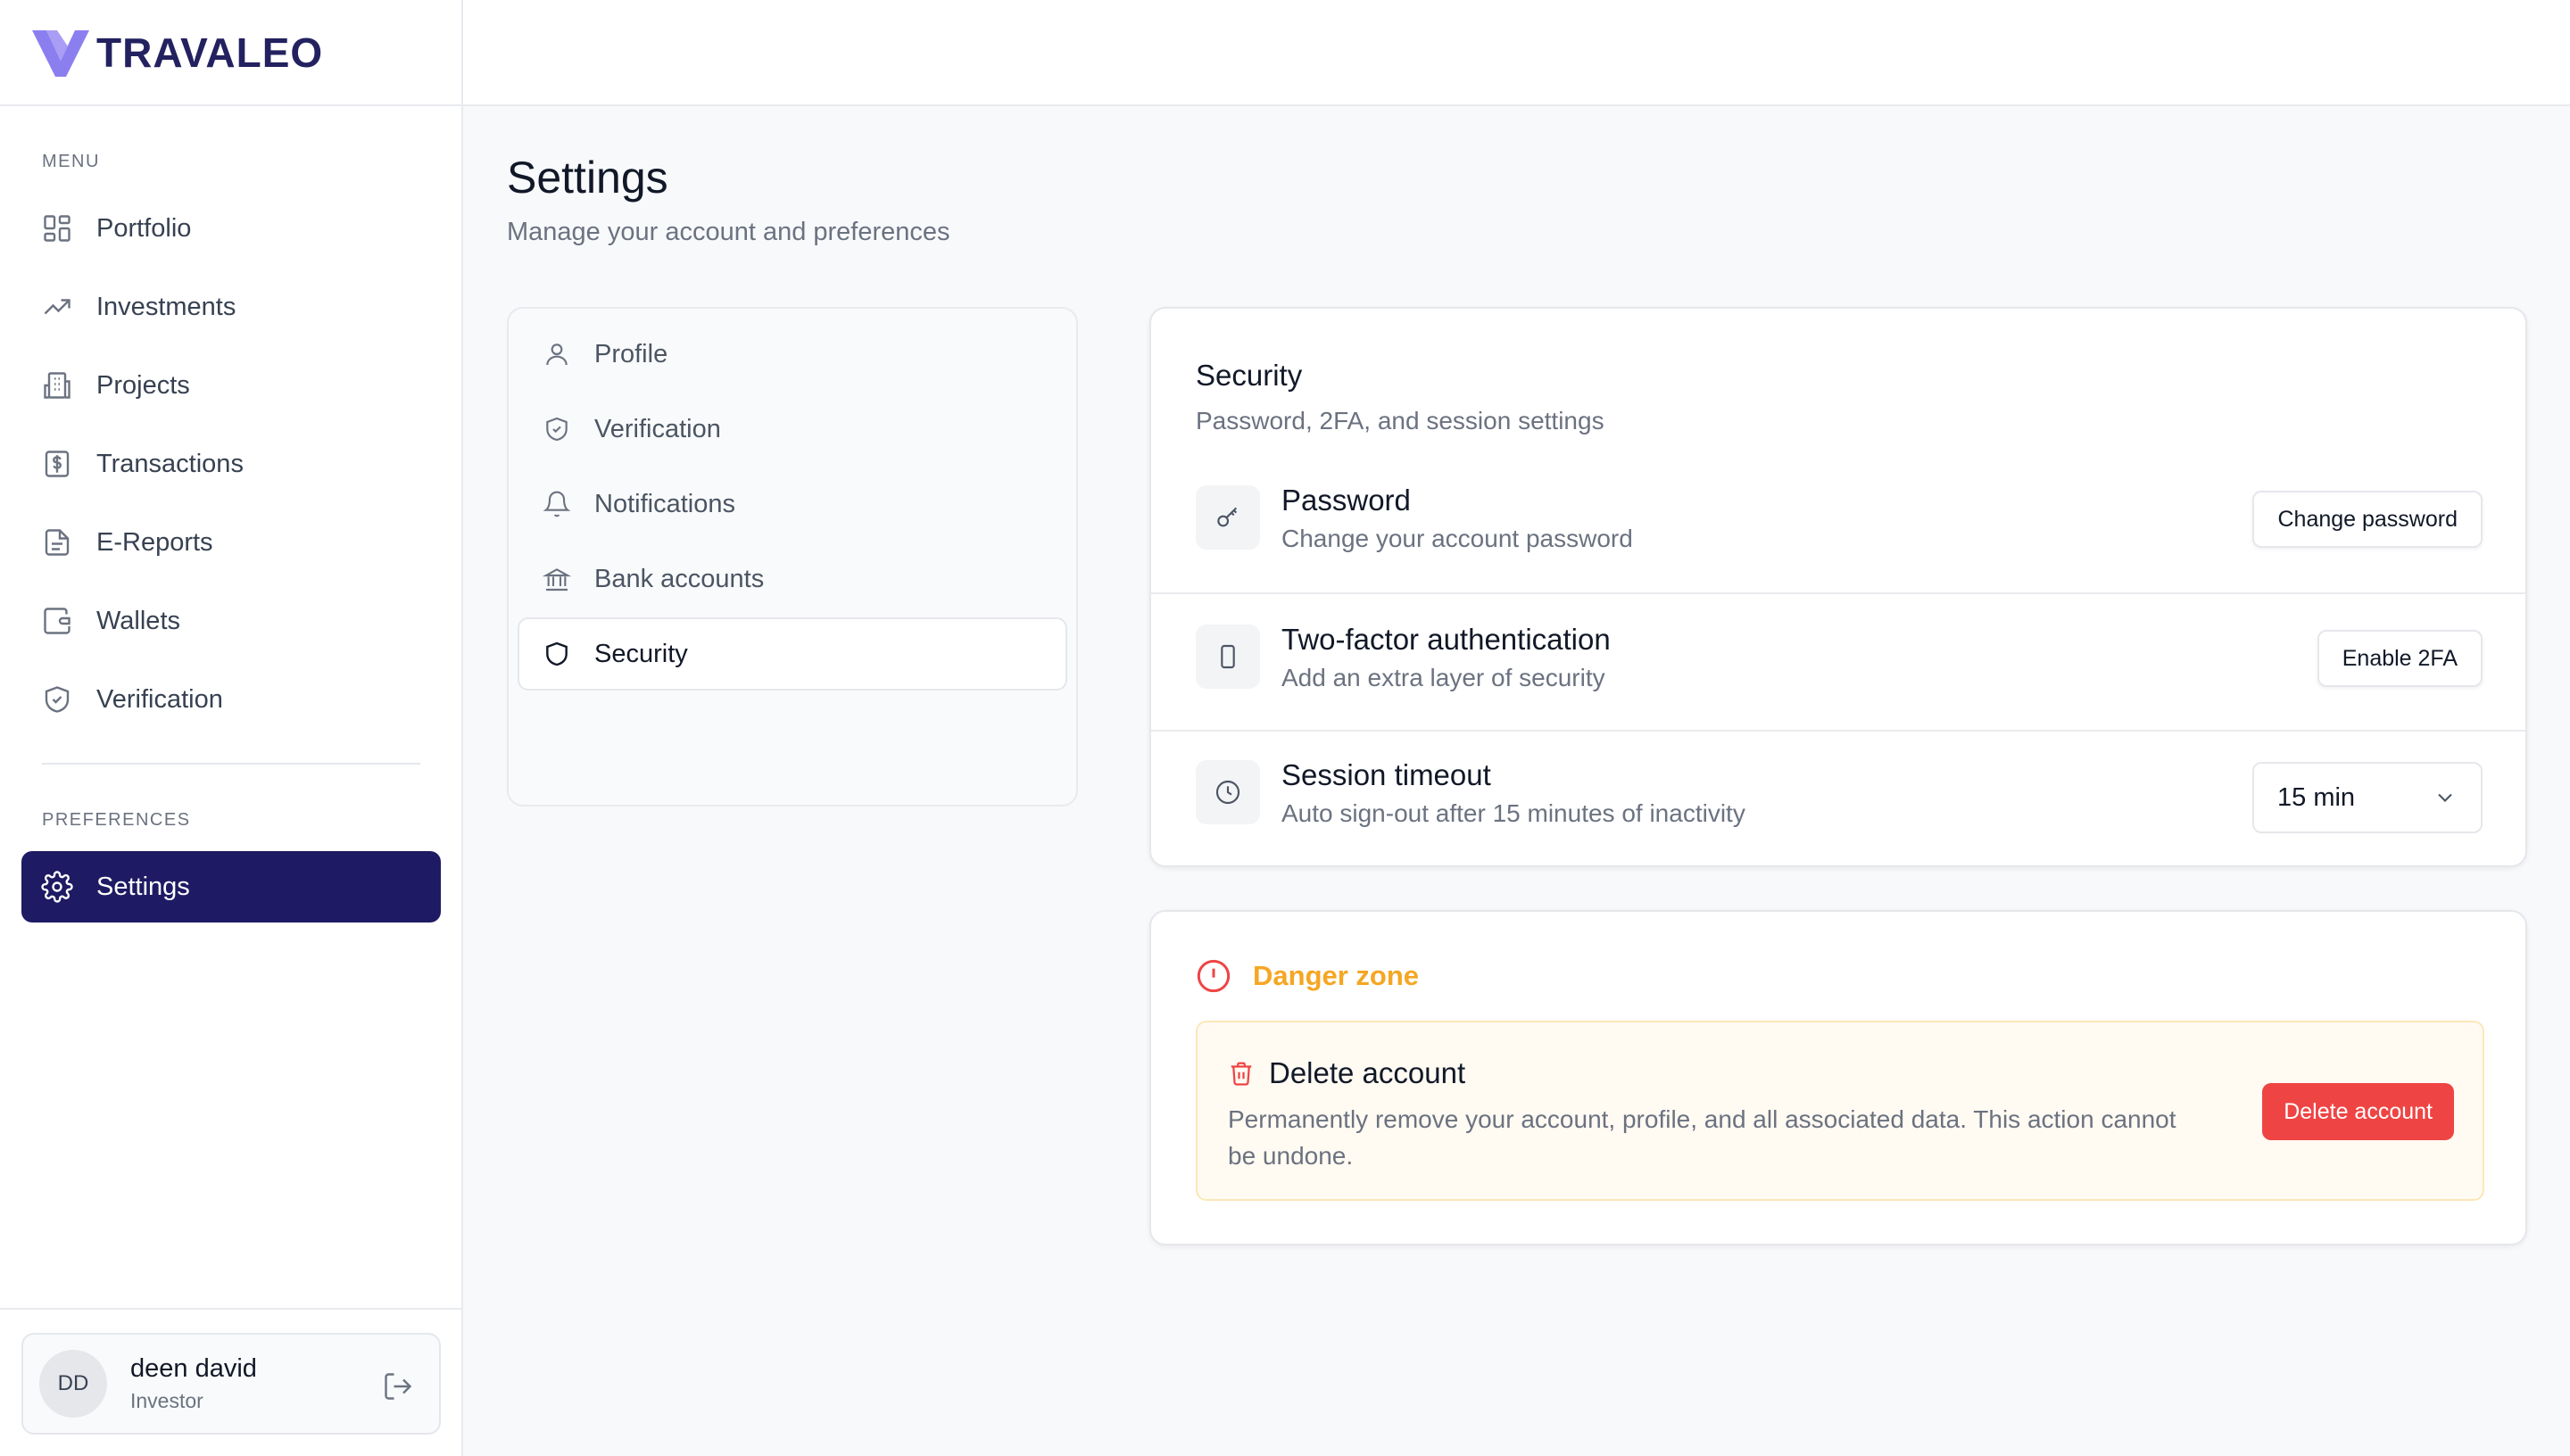 The image size is (2570, 1456). I want to click on gear-icon, so click(57, 887).